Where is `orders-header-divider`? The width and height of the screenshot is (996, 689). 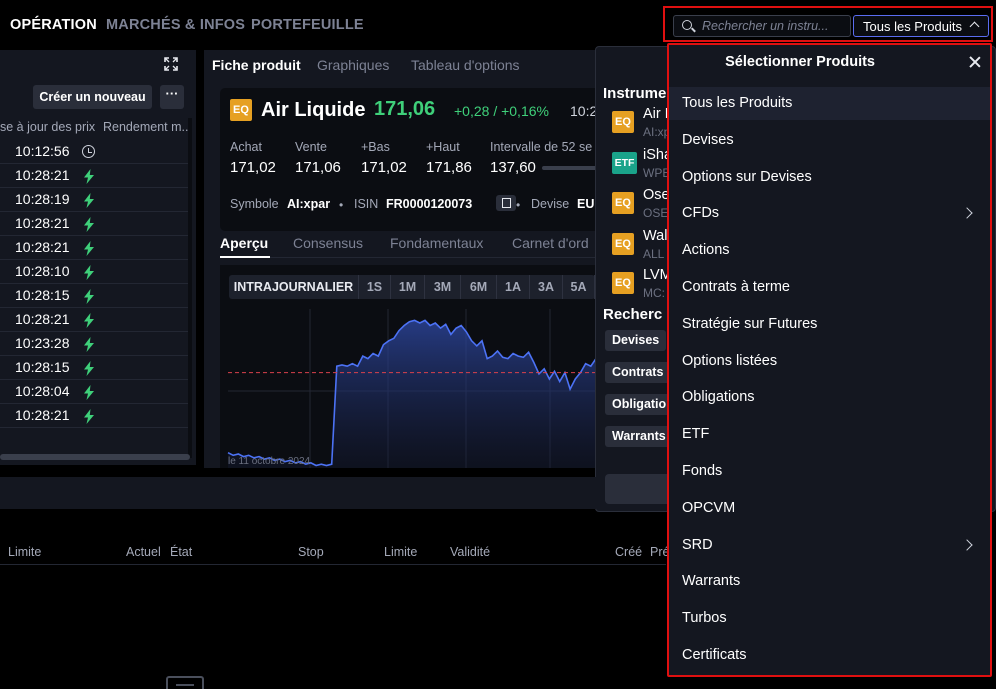
orders-header-divider is located at coordinates (333, 564).